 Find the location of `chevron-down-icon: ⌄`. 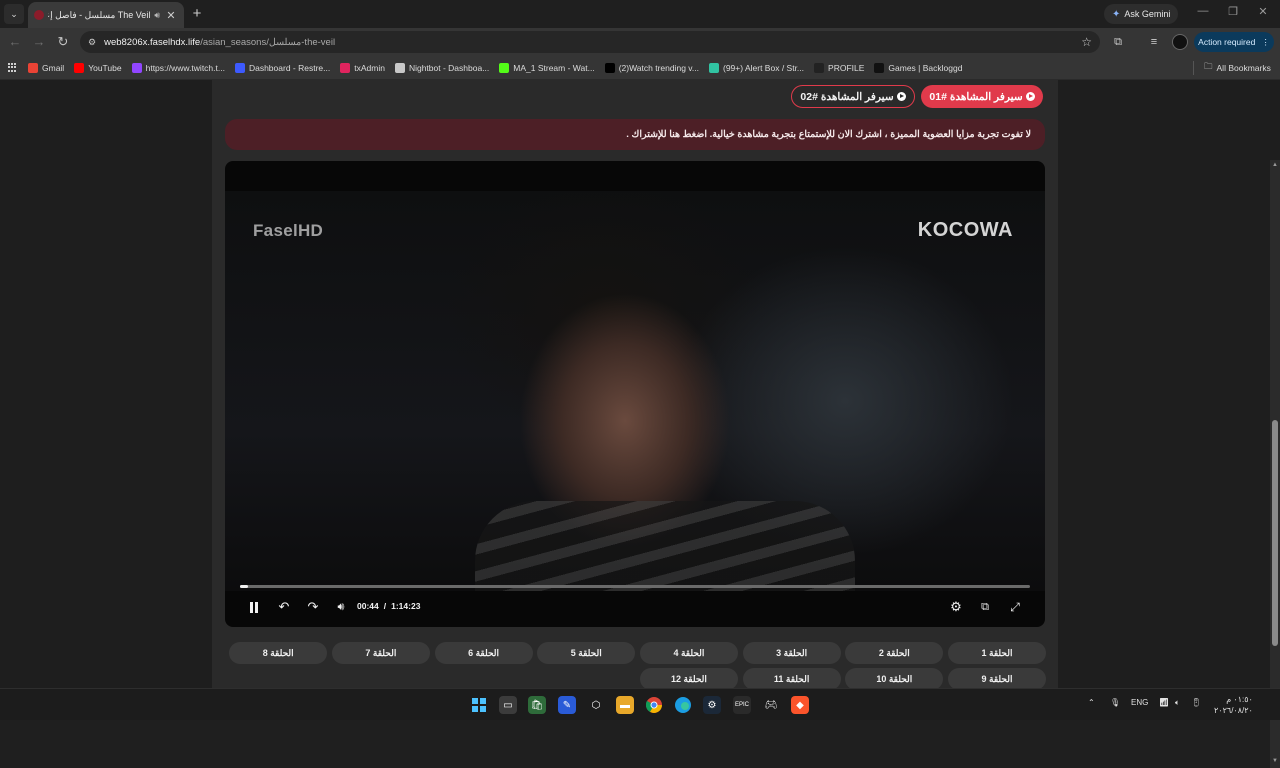

chevron-down-icon: ⌄ is located at coordinates (14, 13).